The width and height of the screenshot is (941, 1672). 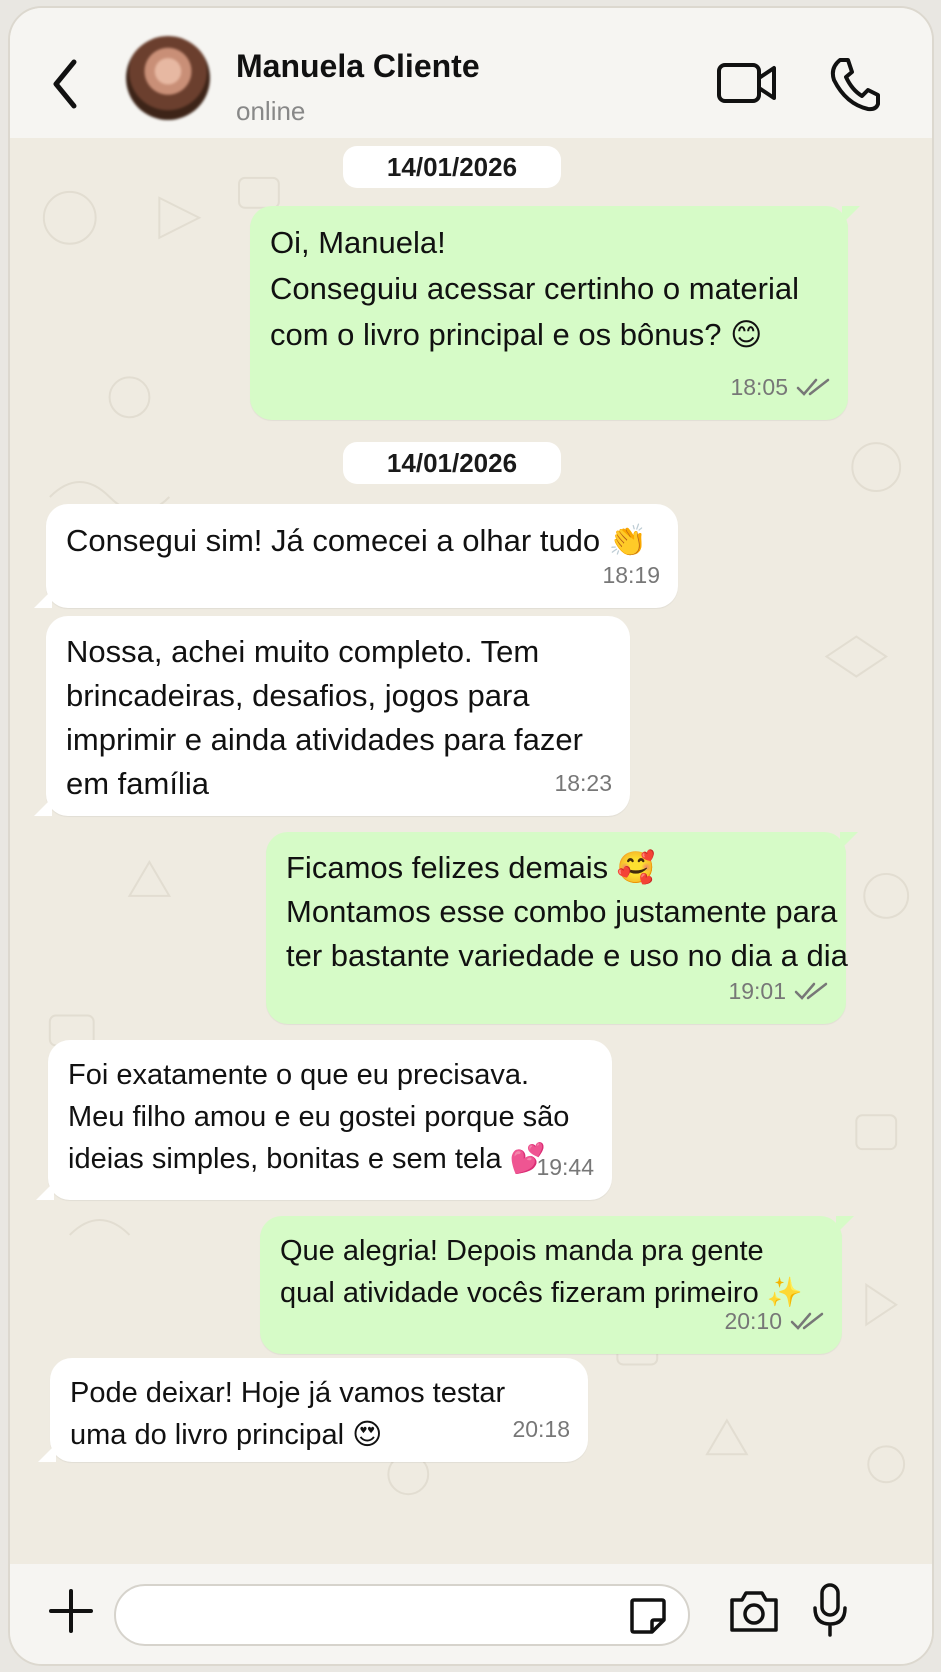 I want to click on chat-header: Manuela Cliente online, so click(x=471, y=73).